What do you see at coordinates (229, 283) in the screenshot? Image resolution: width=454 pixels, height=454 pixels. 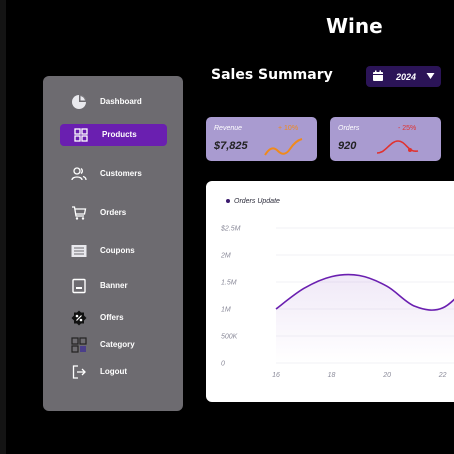 I see `y-tick-label: 1.5M` at bounding box center [229, 283].